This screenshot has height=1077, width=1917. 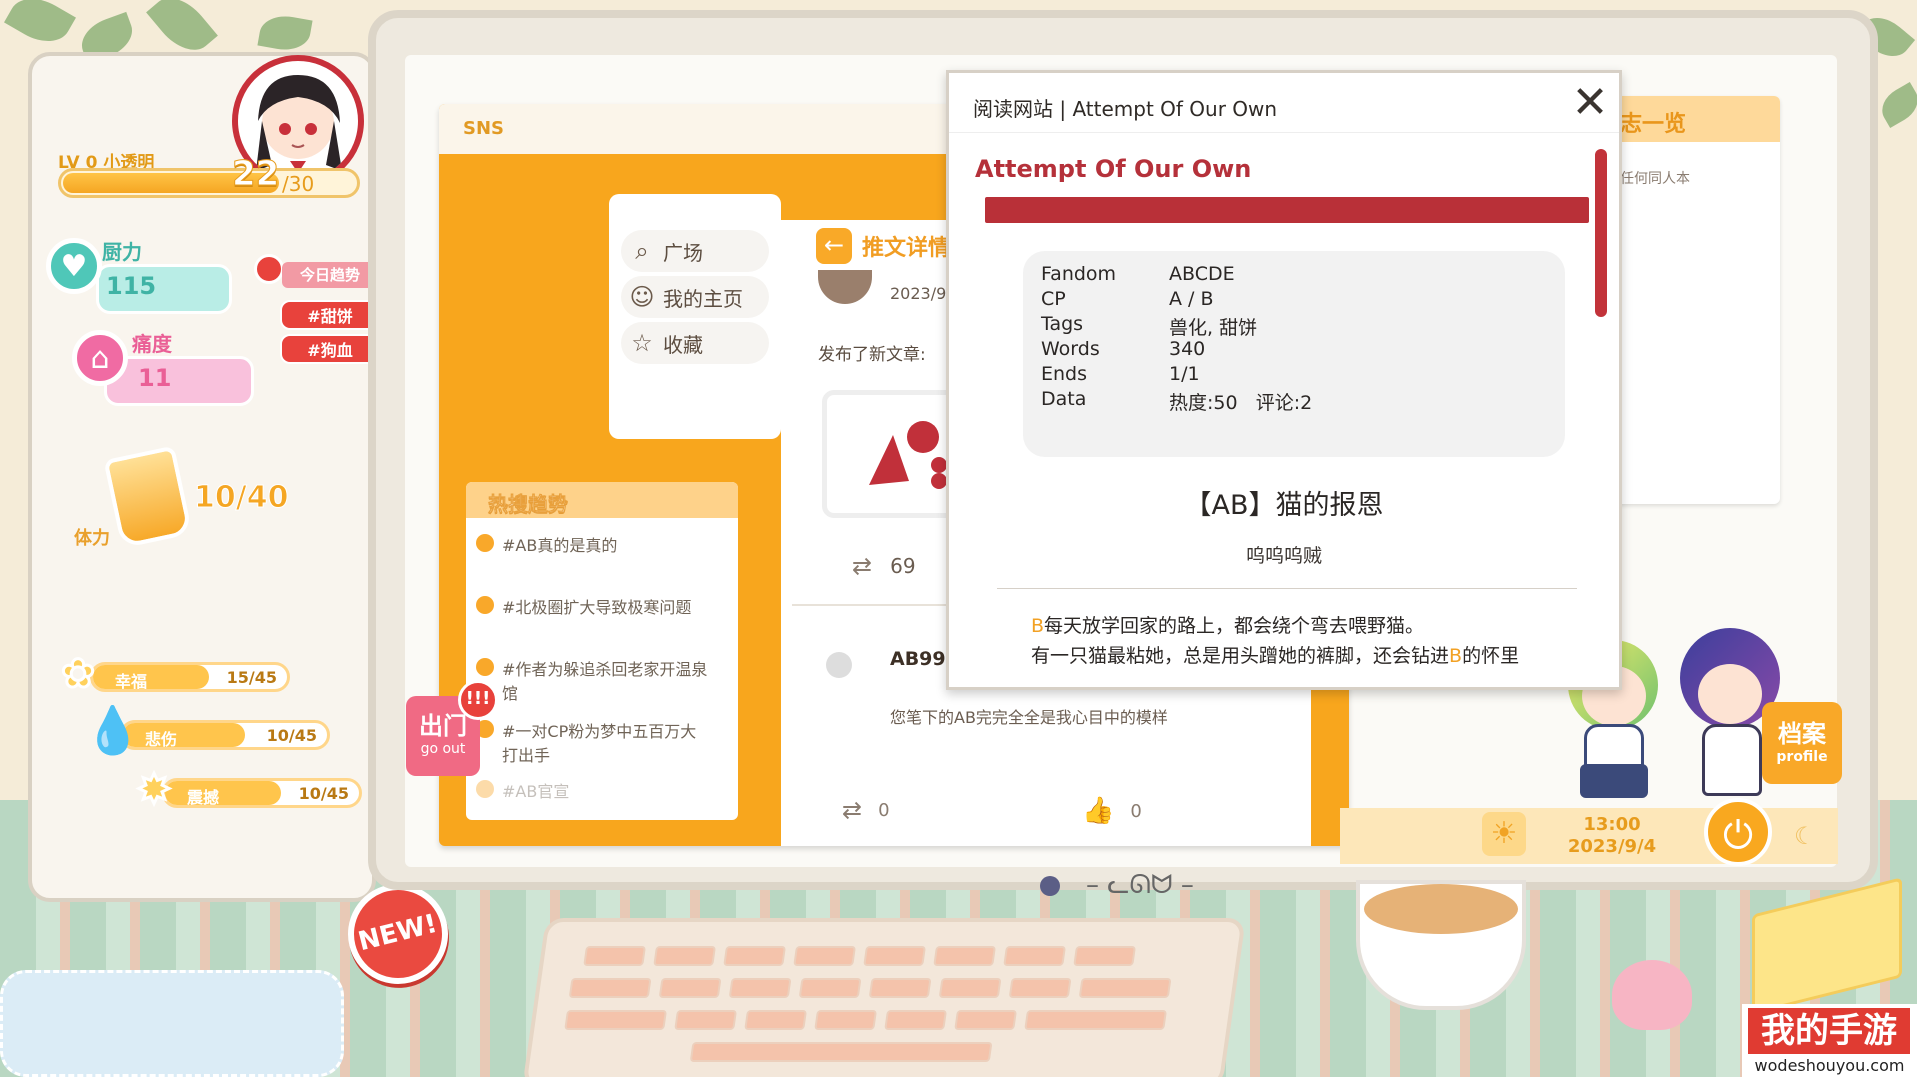 What do you see at coordinates (1441, 909) in the screenshot?
I see `coffee` at bounding box center [1441, 909].